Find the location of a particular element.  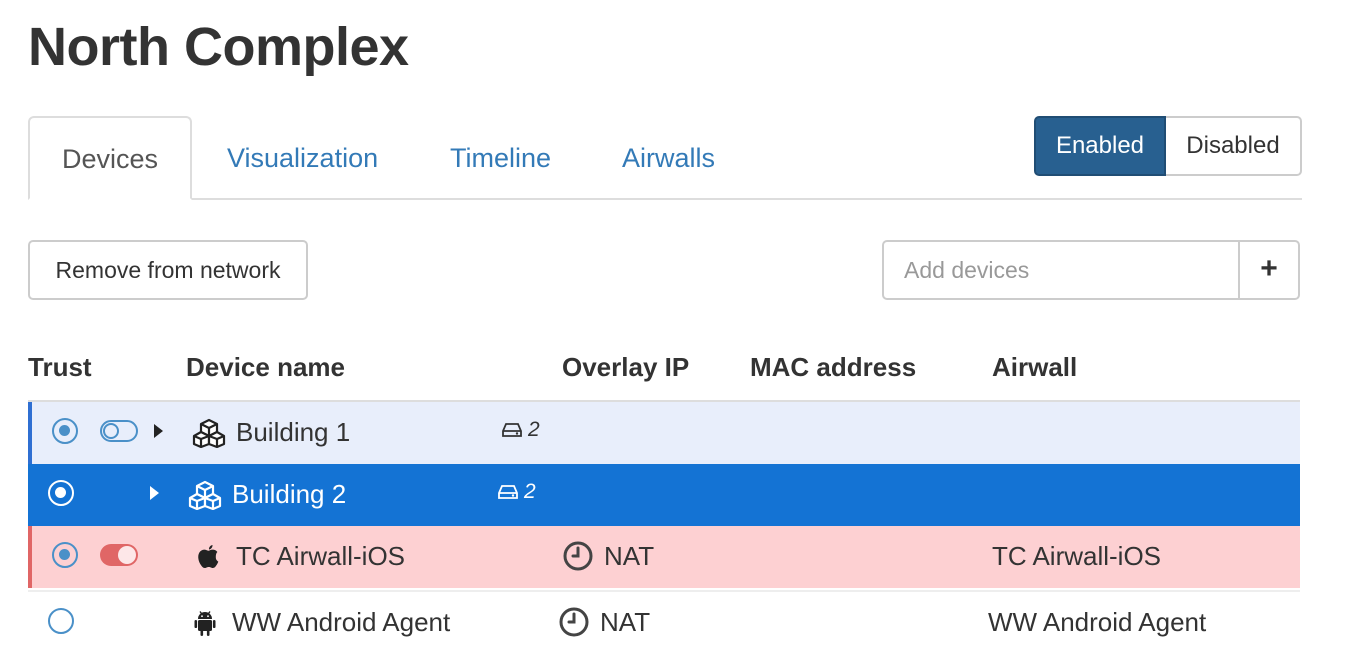

column-overlay-ip: Overlay IP is located at coordinates (625, 367).